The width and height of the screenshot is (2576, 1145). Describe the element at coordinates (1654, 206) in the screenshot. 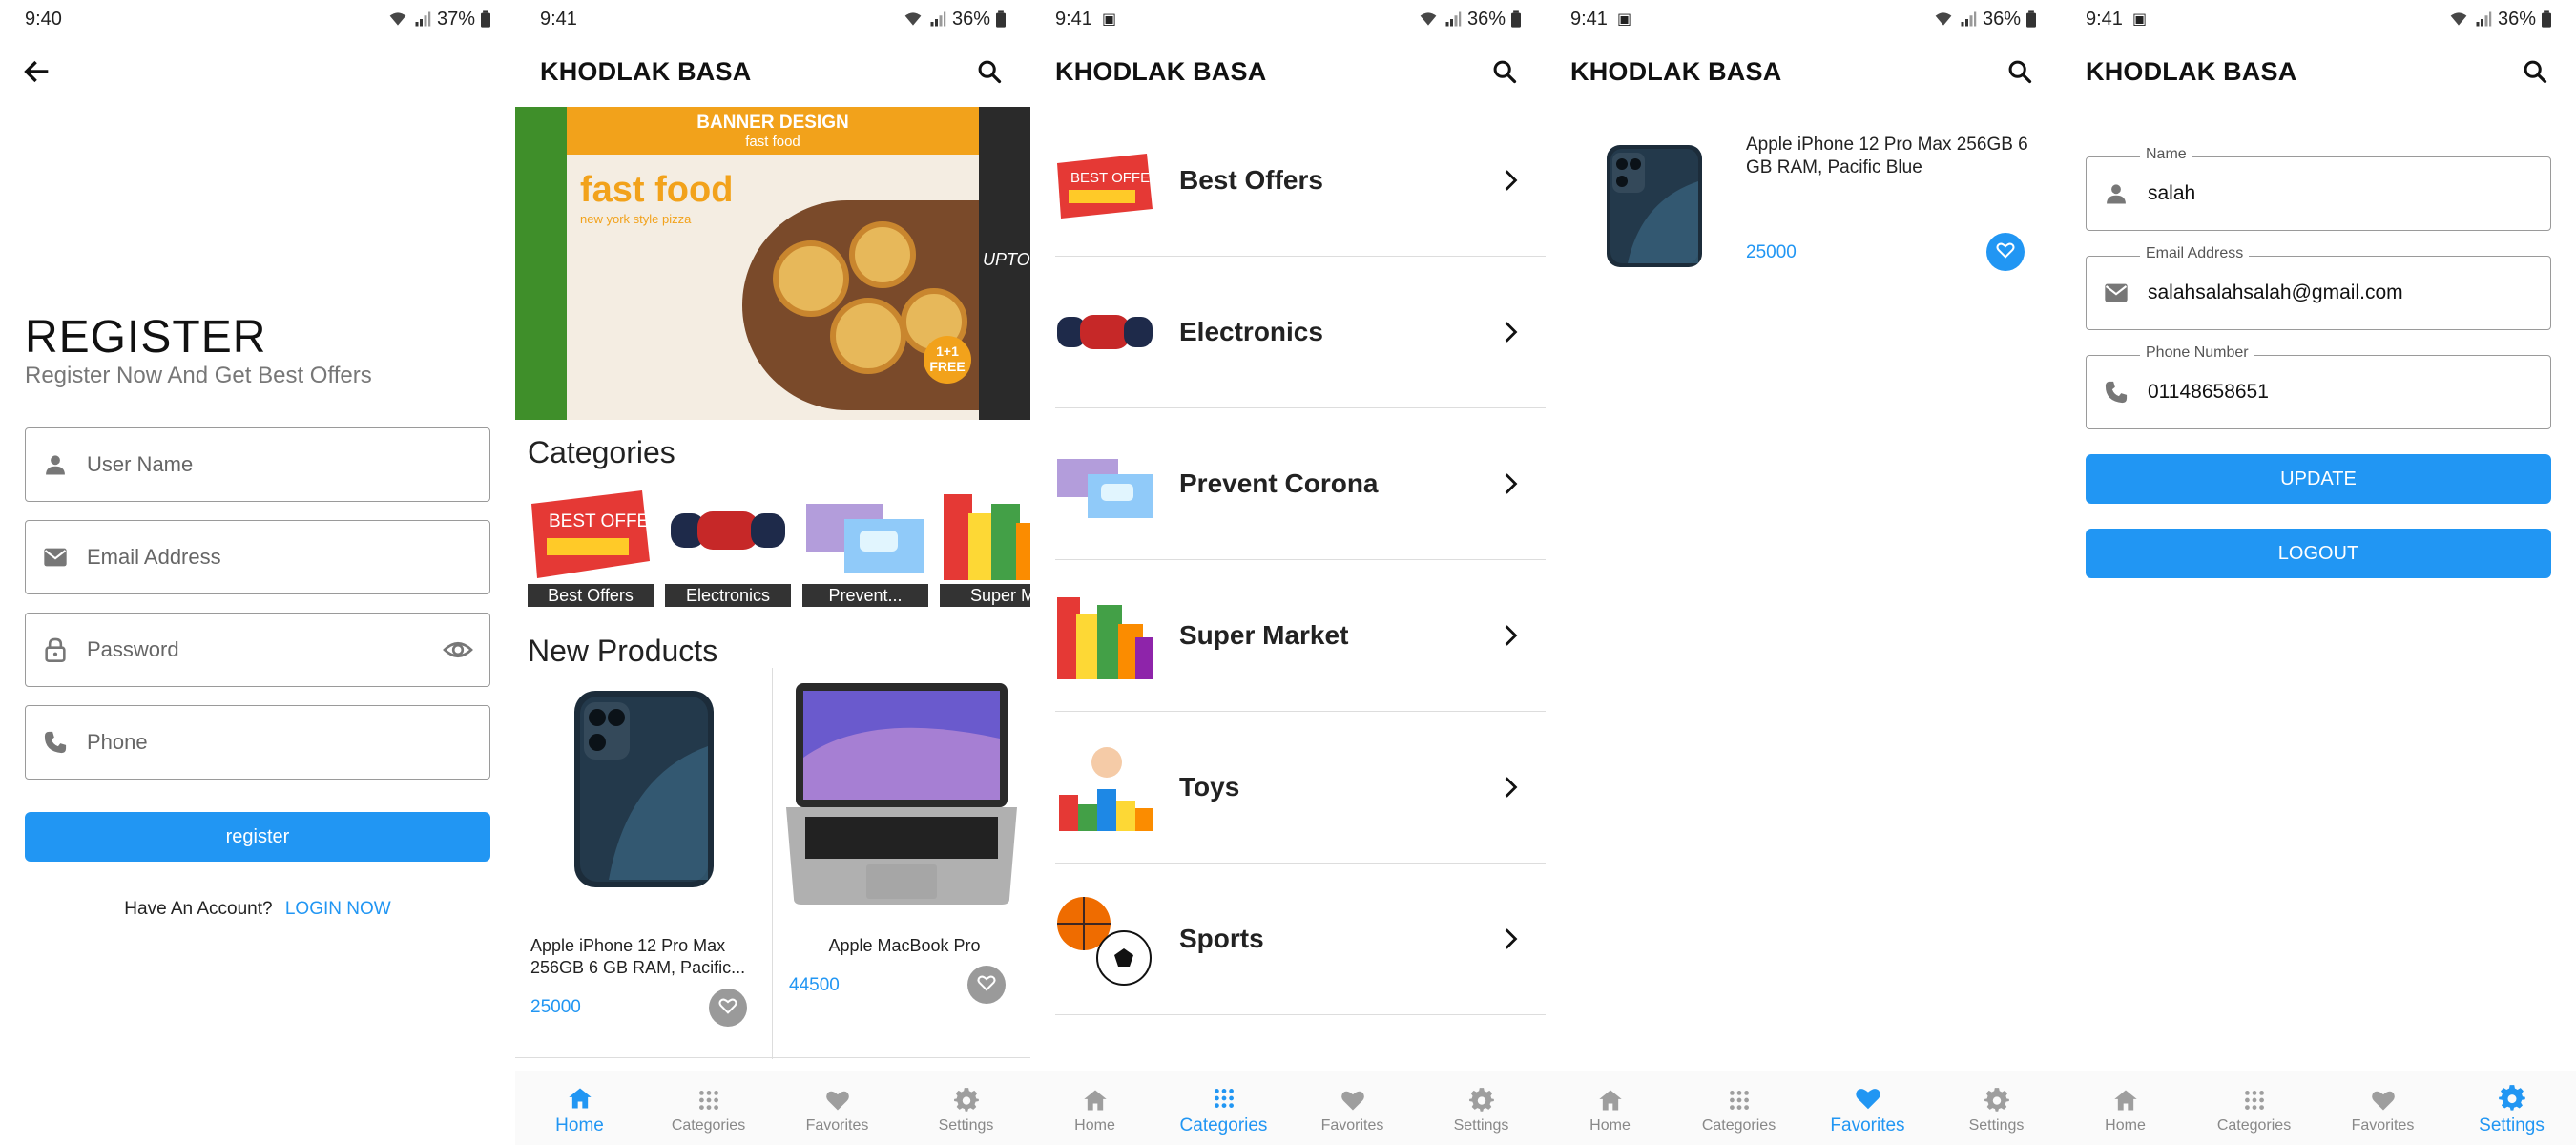

I see `iphone-favorite-image` at that location.